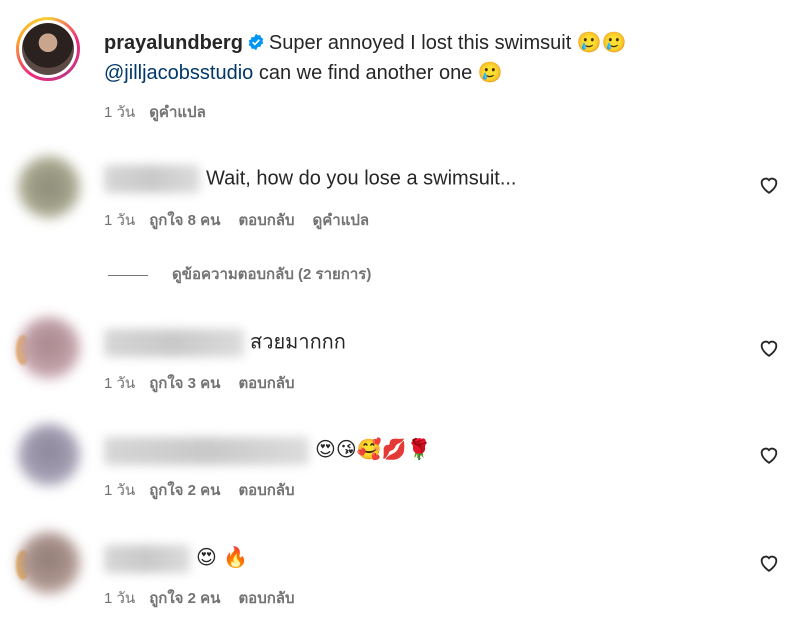 This screenshot has height=629, width=800. I want to click on comment-body: สวยมากกก, so click(225, 343).